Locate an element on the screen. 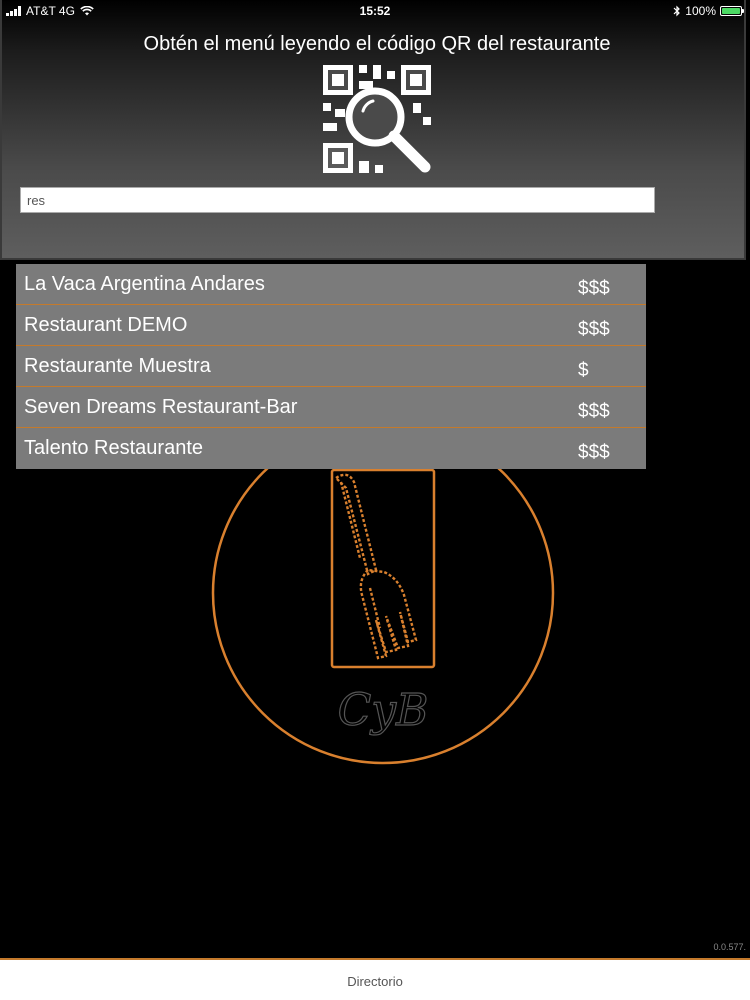 This screenshot has height=1000, width=750. result-name: La Vaca Argentina Andares is located at coordinates (144, 284).